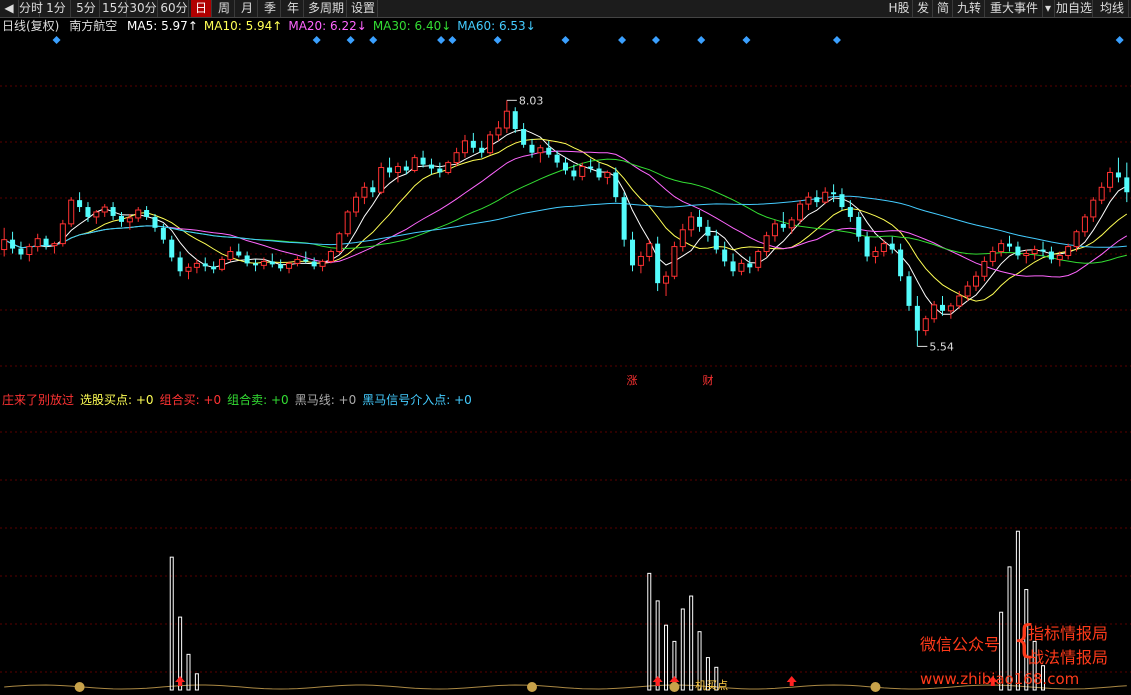 Image resolution: width=1131 pixels, height=695 pixels. What do you see at coordinates (899, 8) in the screenshot?
I see `toolbar-right-0: H股` at bounding box center [899, 8].